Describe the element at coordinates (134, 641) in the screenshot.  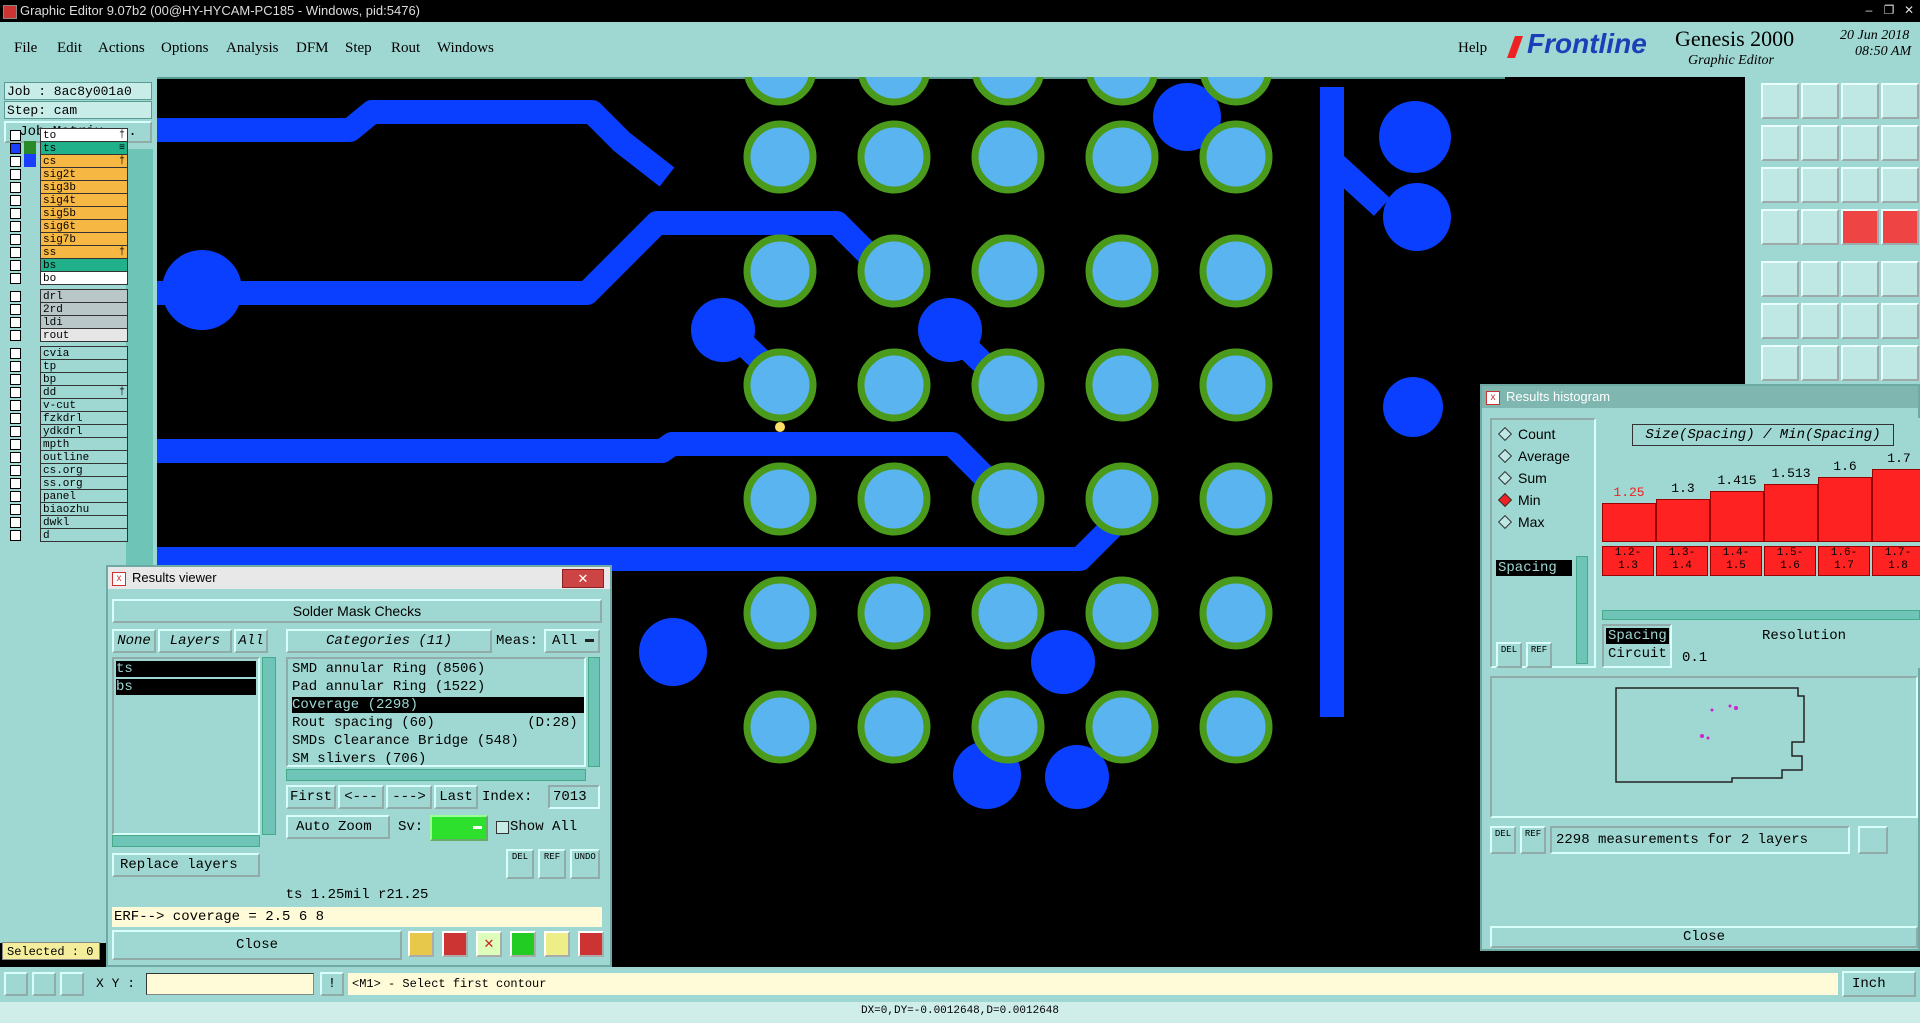
I see `none-button: None` at that location.